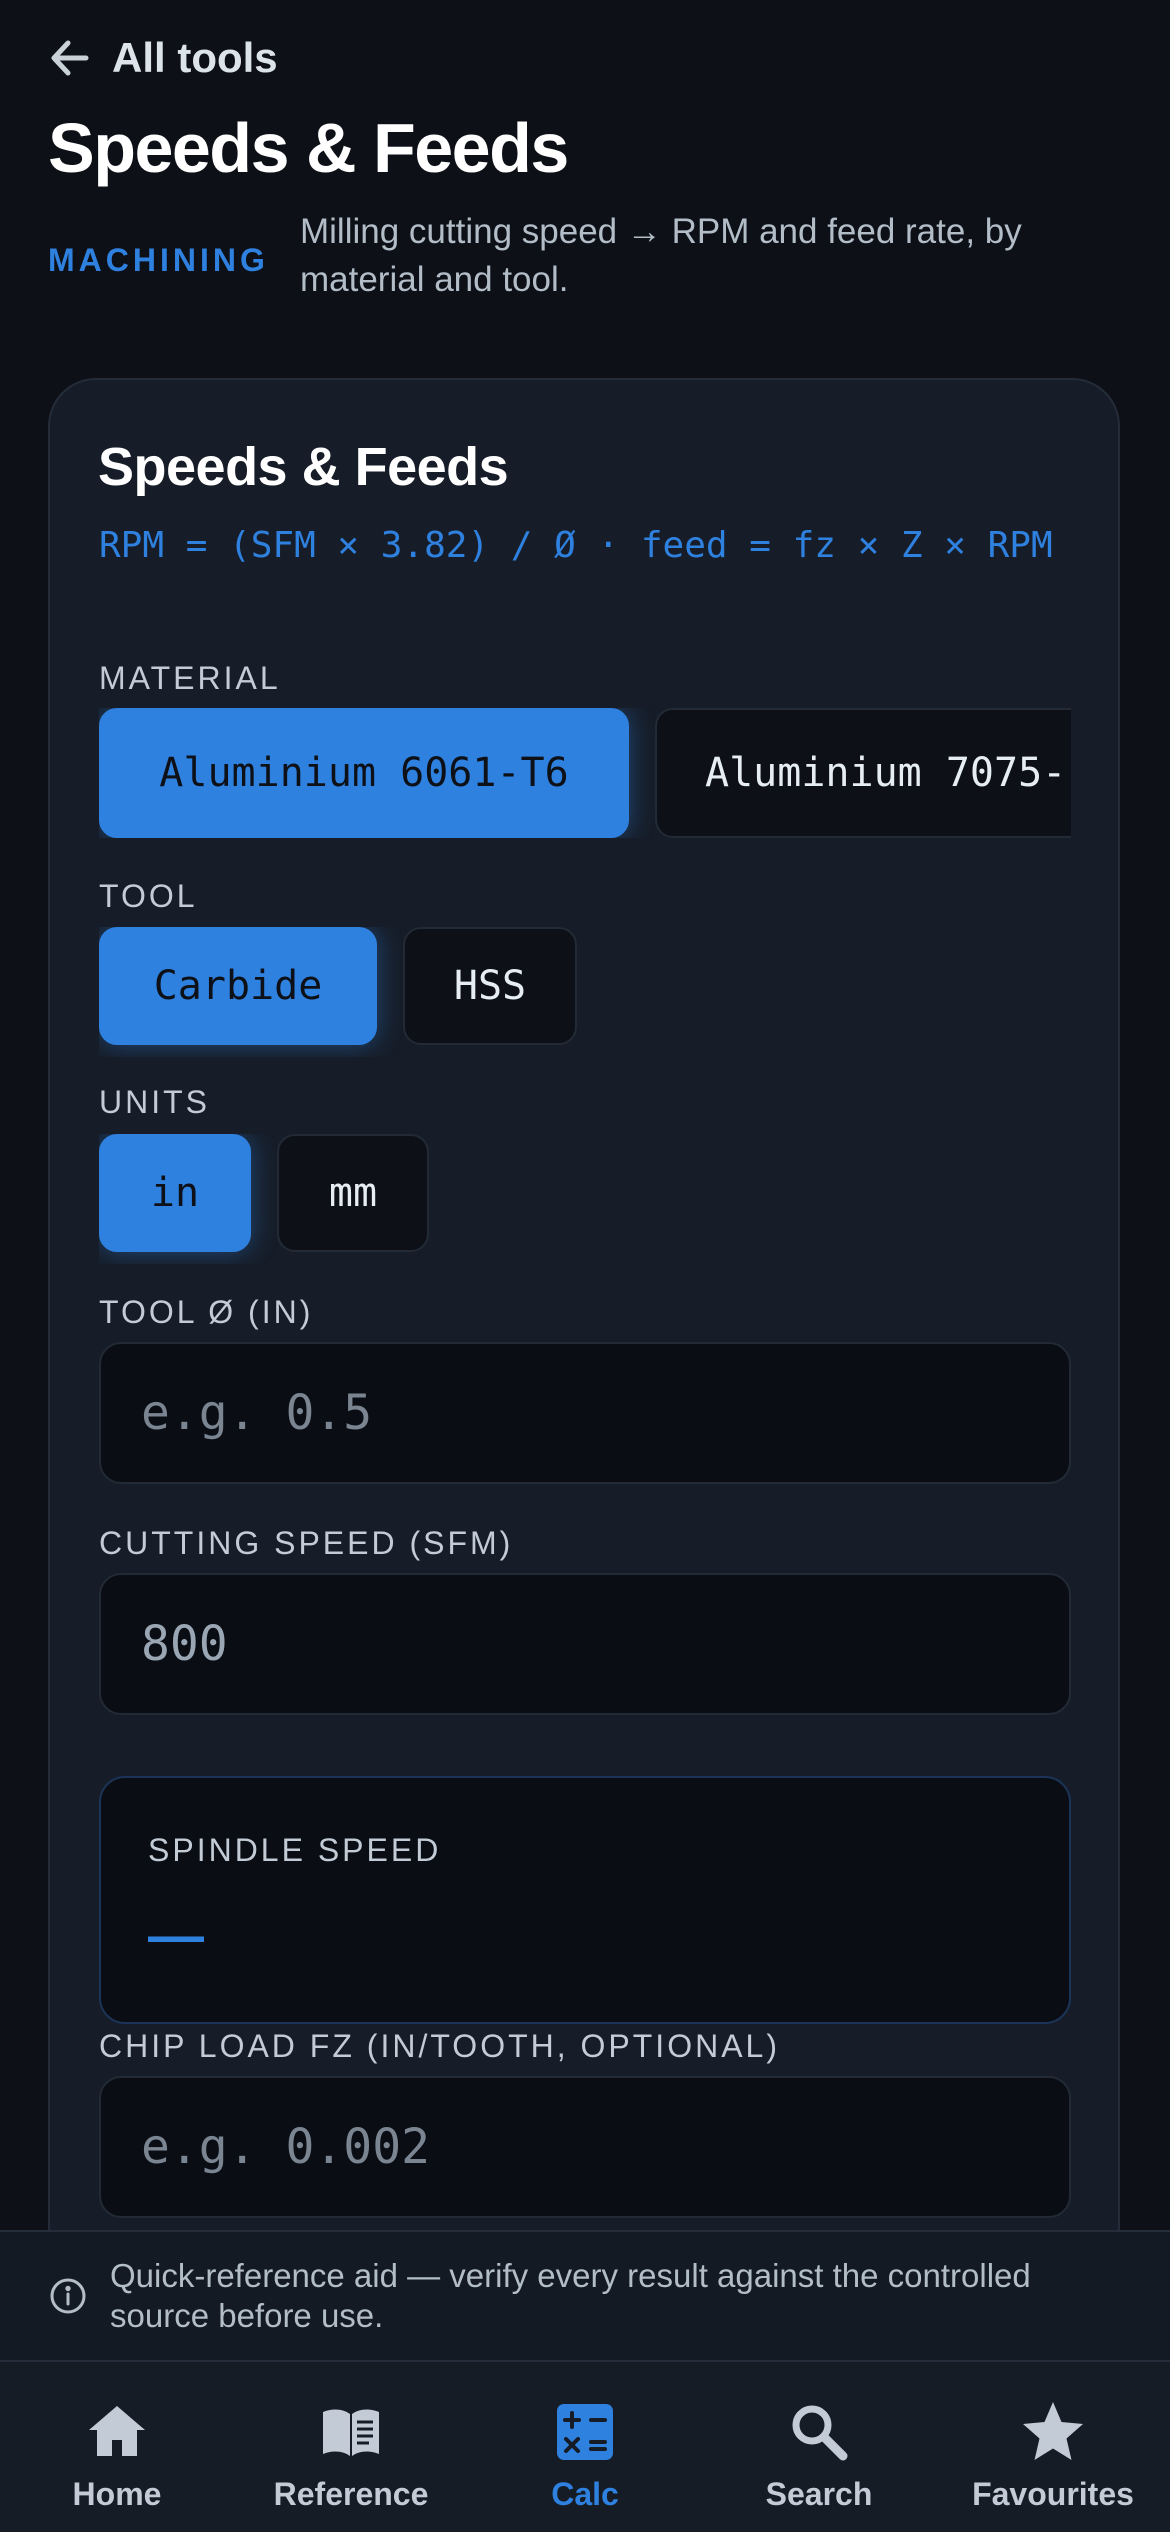 This screenshot has height=2532, width=1170. Describe the element at coordinates (117, 2431) in the screenshot. I see `home-icon` at that location.